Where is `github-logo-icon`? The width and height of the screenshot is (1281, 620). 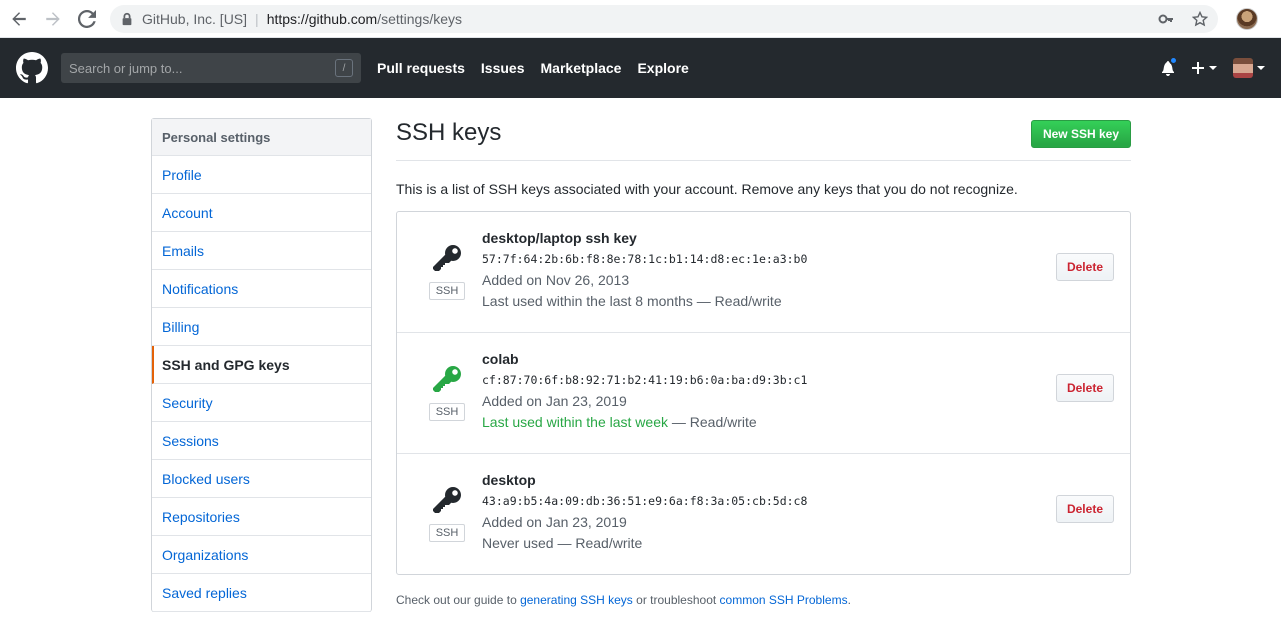
github-logo-icon is located at coordinates (32, 68).